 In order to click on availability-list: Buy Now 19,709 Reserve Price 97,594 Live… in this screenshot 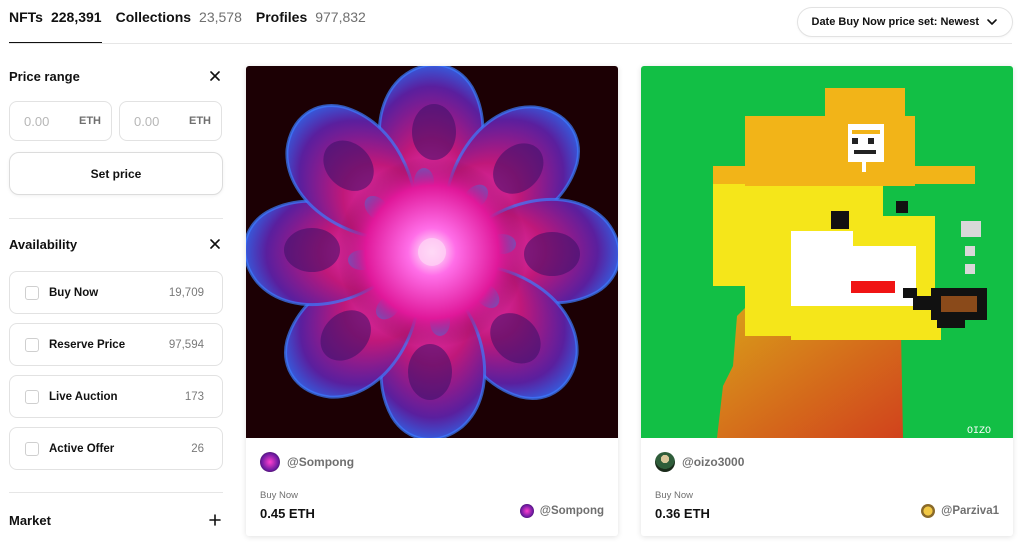, I will do `click(116, 375)`.